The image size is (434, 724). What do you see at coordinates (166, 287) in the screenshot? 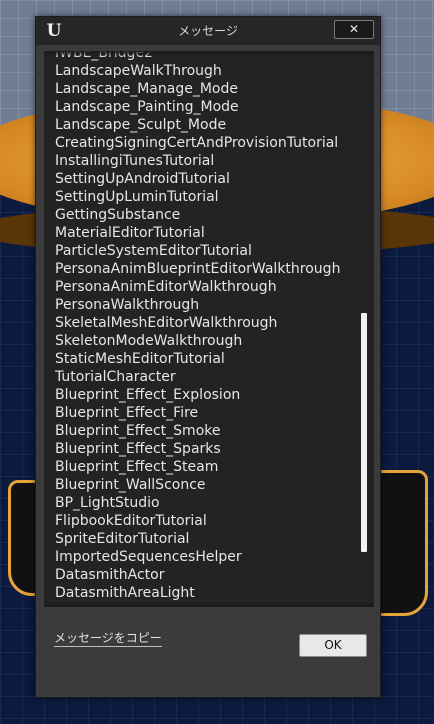
I see `list-item: PersonaAnimEditorWalkthrough` at bounding box center [166, 287].